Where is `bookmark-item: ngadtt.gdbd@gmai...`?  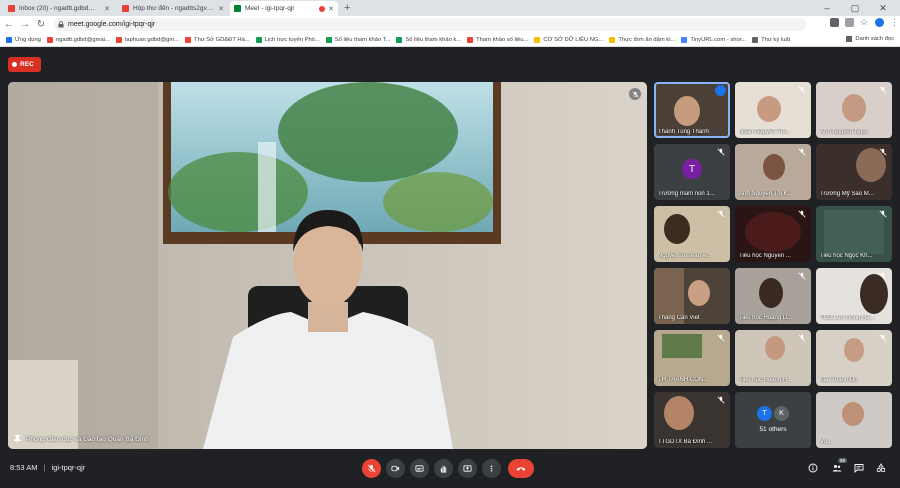
bookmark-item: ngadtt.gdbd@gmai... is located at coordinates (78, 39).